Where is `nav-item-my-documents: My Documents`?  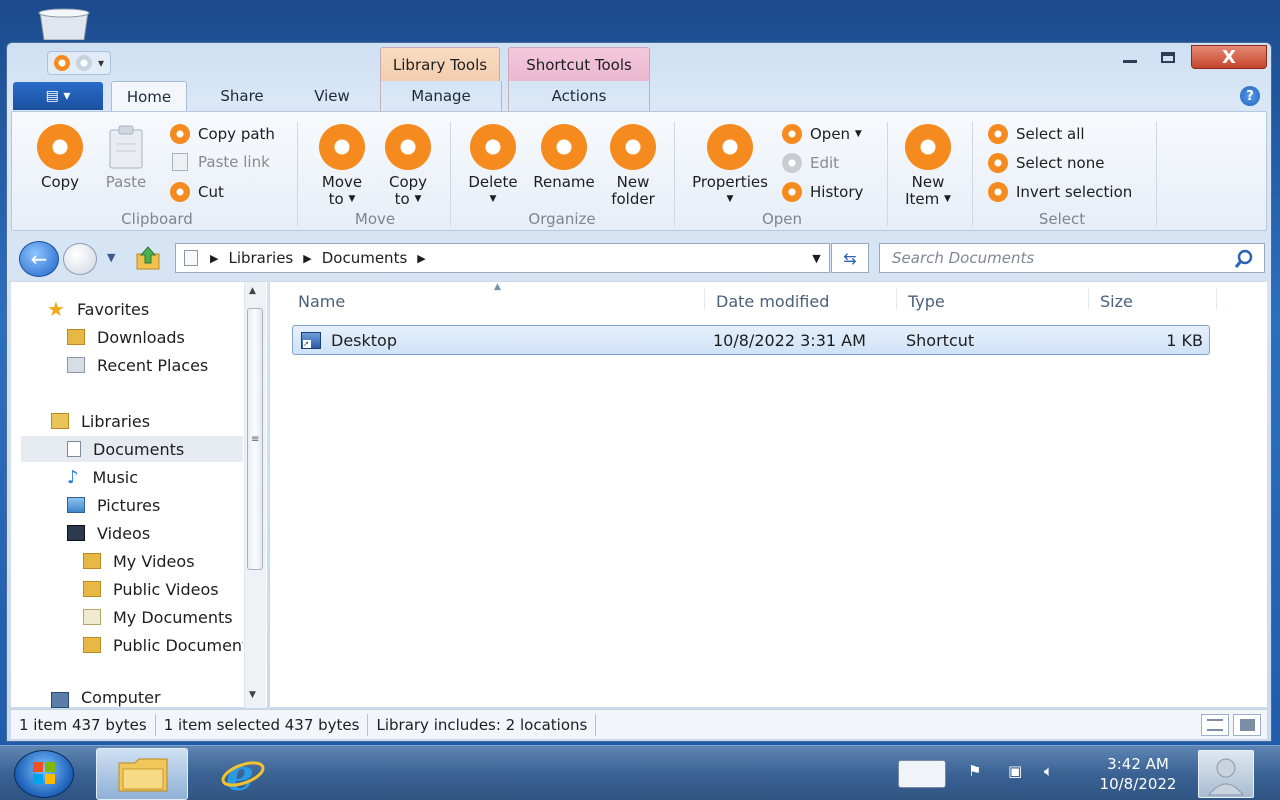
nav-item-my-documents: My Documents is located at coordinates (163, 617).